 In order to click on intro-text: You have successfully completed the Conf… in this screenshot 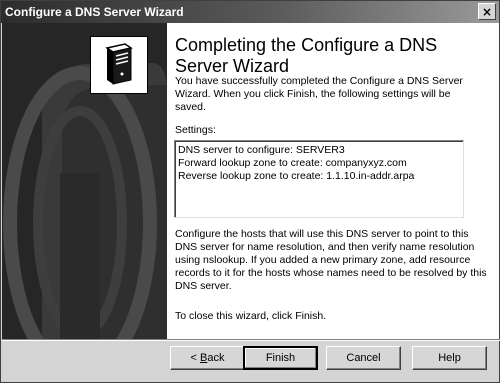, I will do `click(319, 94)`.